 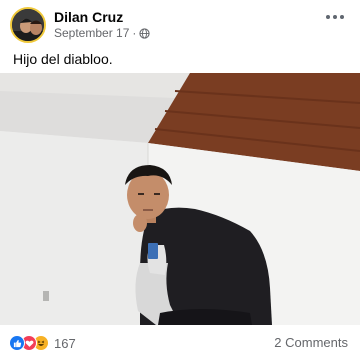 What do you see at coordinates (180, 22) in the screenshot?
I see `post-header: Dilan Cruz September 17 ·` at bounding box center [180, 22].